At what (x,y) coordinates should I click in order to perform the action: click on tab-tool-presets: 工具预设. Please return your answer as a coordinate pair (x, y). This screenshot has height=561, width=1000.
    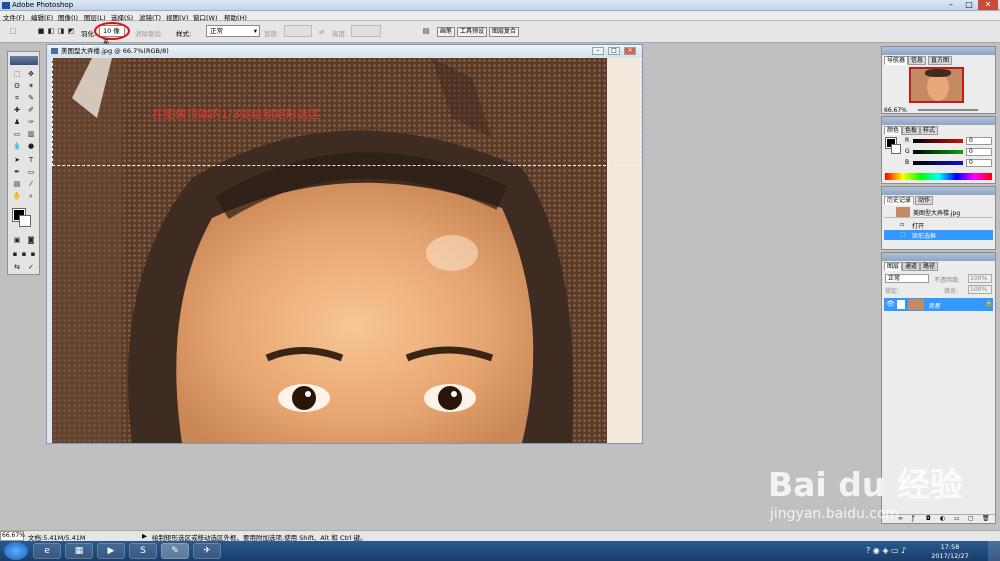
    Looking at the image, I should click on (472, 32).